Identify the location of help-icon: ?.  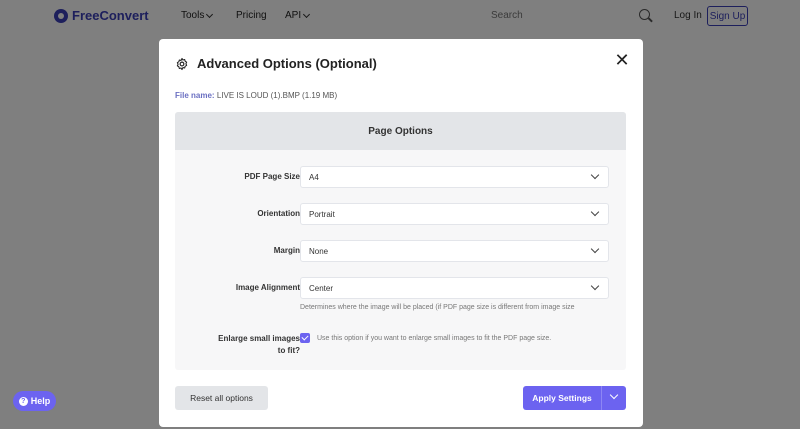
(23, 401).